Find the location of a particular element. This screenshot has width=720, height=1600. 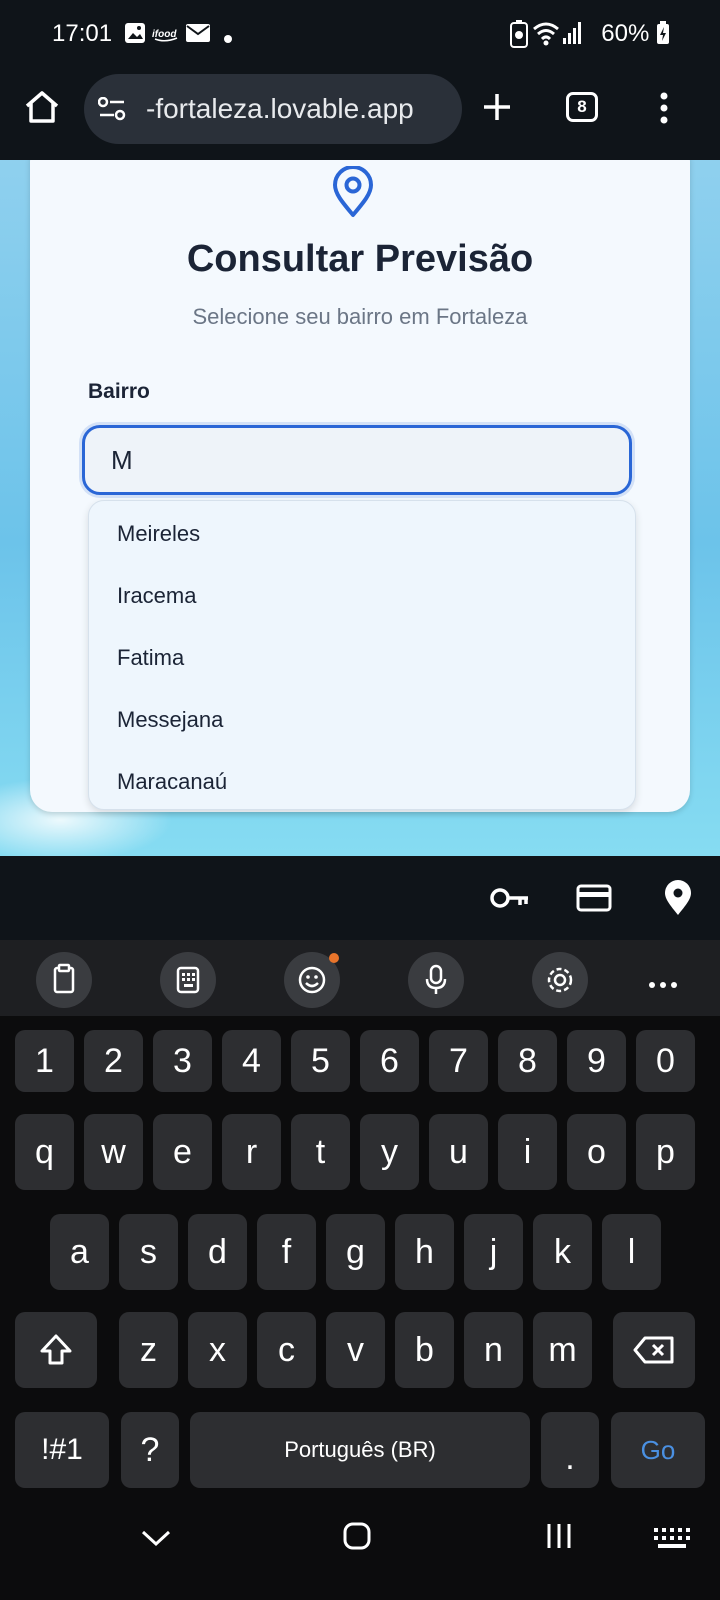

key: i is located at coordinates (527, 1152).